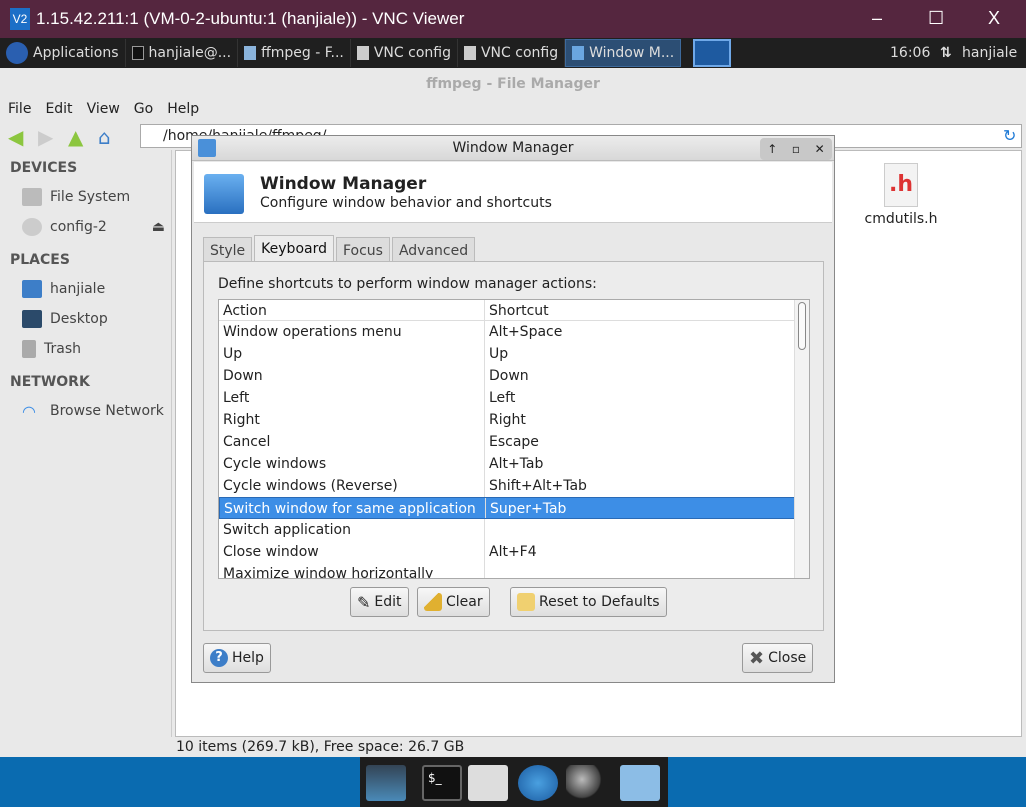  What do you see at coordinates (352, 420) in the screenshot?
I see `action-cell: Right` at bounding box center [352, 420].